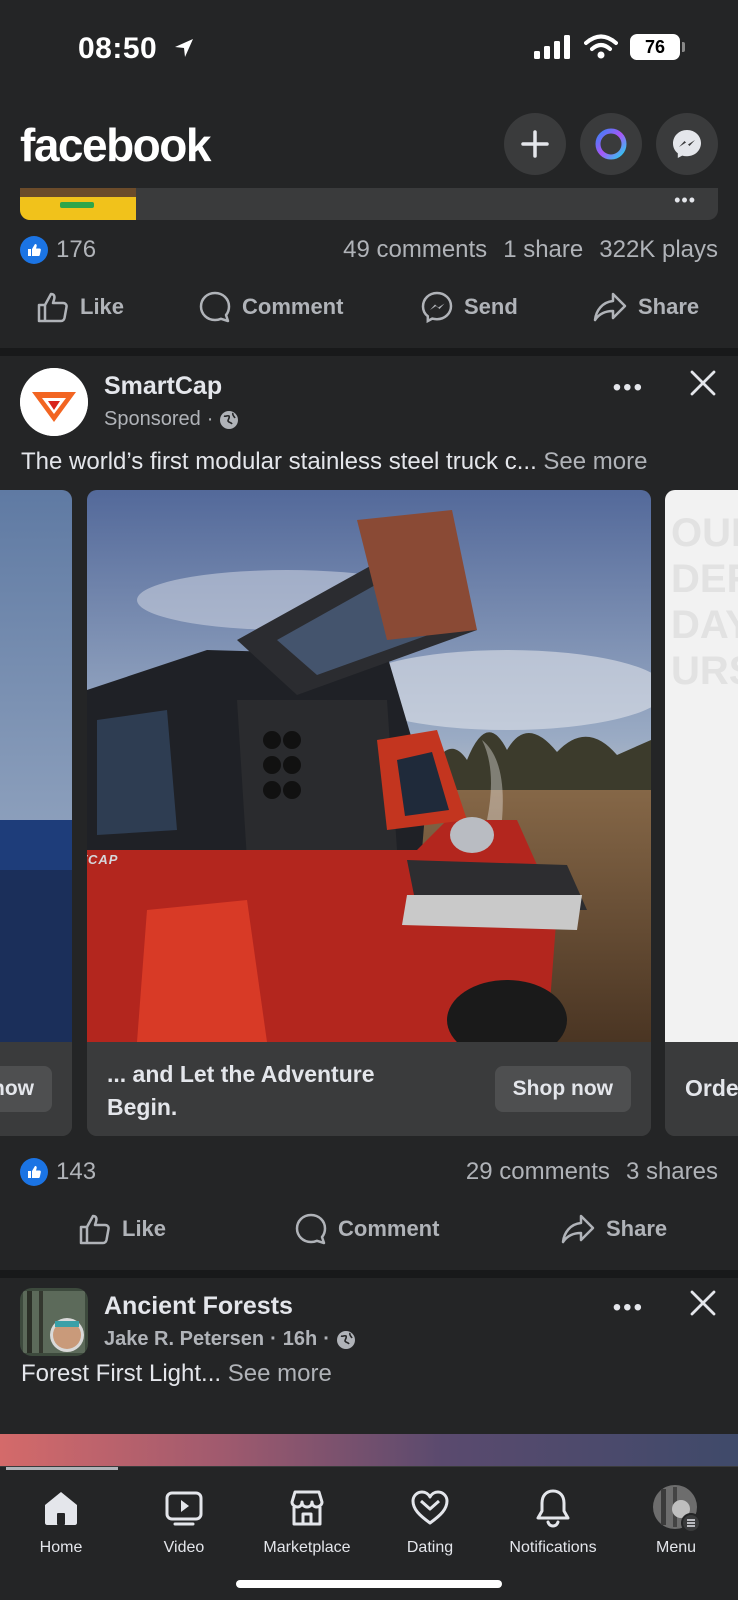  I want to click on previous-post-actions: Like Comment Send Share, so click(369, 307).